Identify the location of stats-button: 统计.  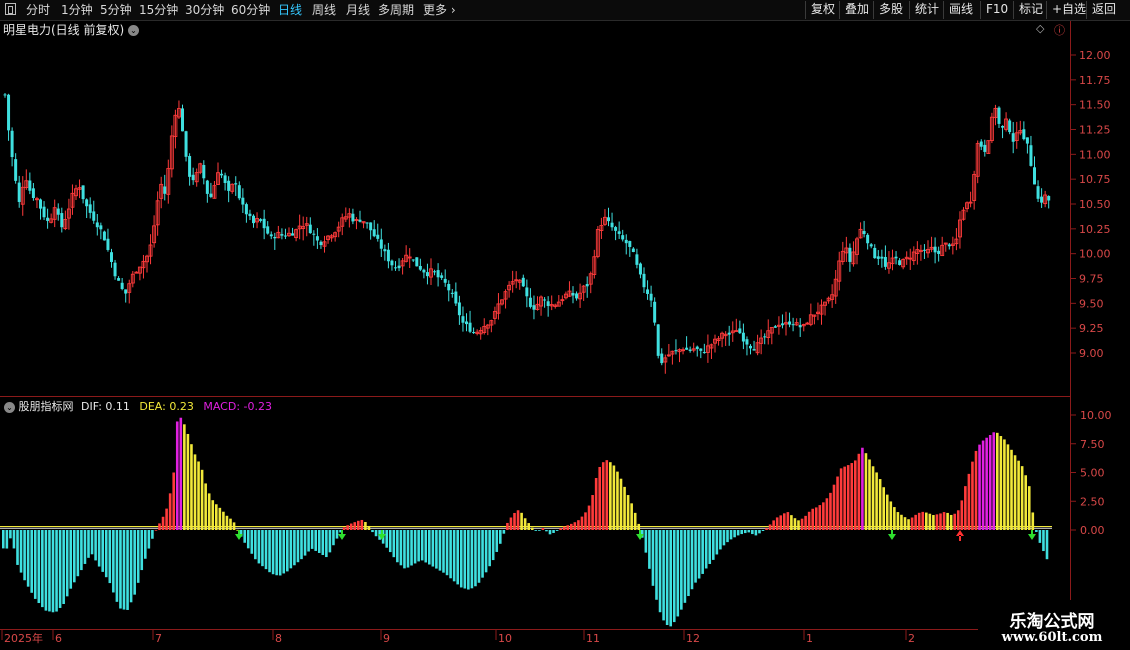
(926, 10).